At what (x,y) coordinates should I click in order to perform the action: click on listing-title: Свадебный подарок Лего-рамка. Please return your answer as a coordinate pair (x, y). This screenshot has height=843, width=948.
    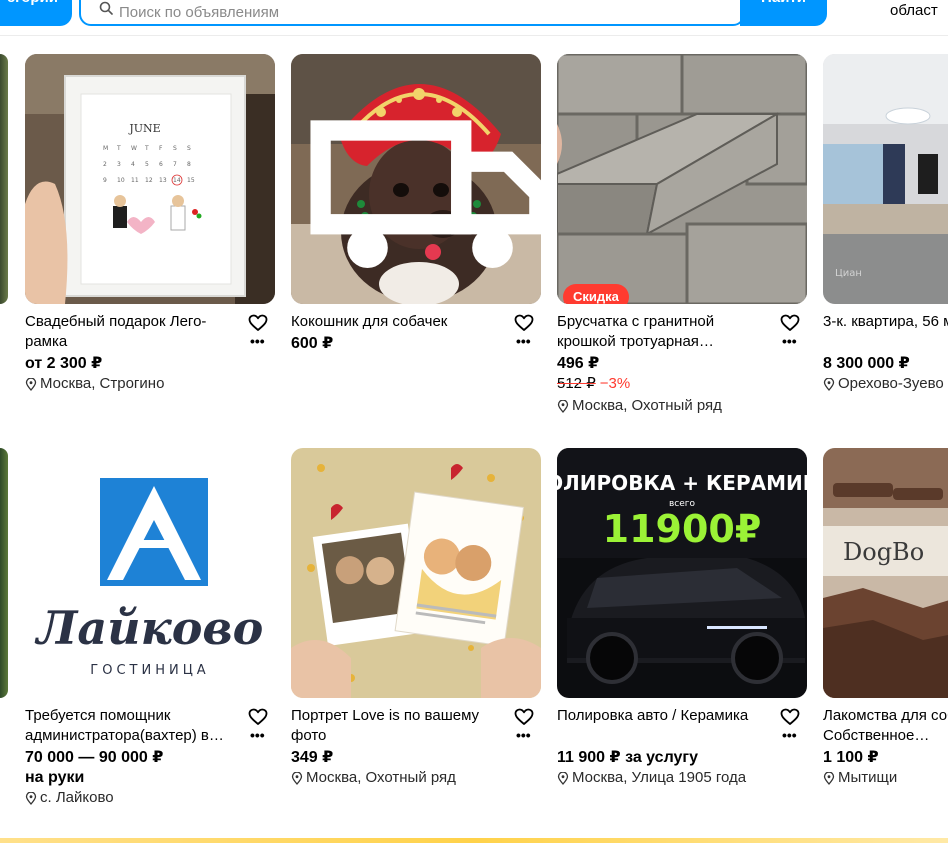
    Looking at the image, I should click on (132, 332).